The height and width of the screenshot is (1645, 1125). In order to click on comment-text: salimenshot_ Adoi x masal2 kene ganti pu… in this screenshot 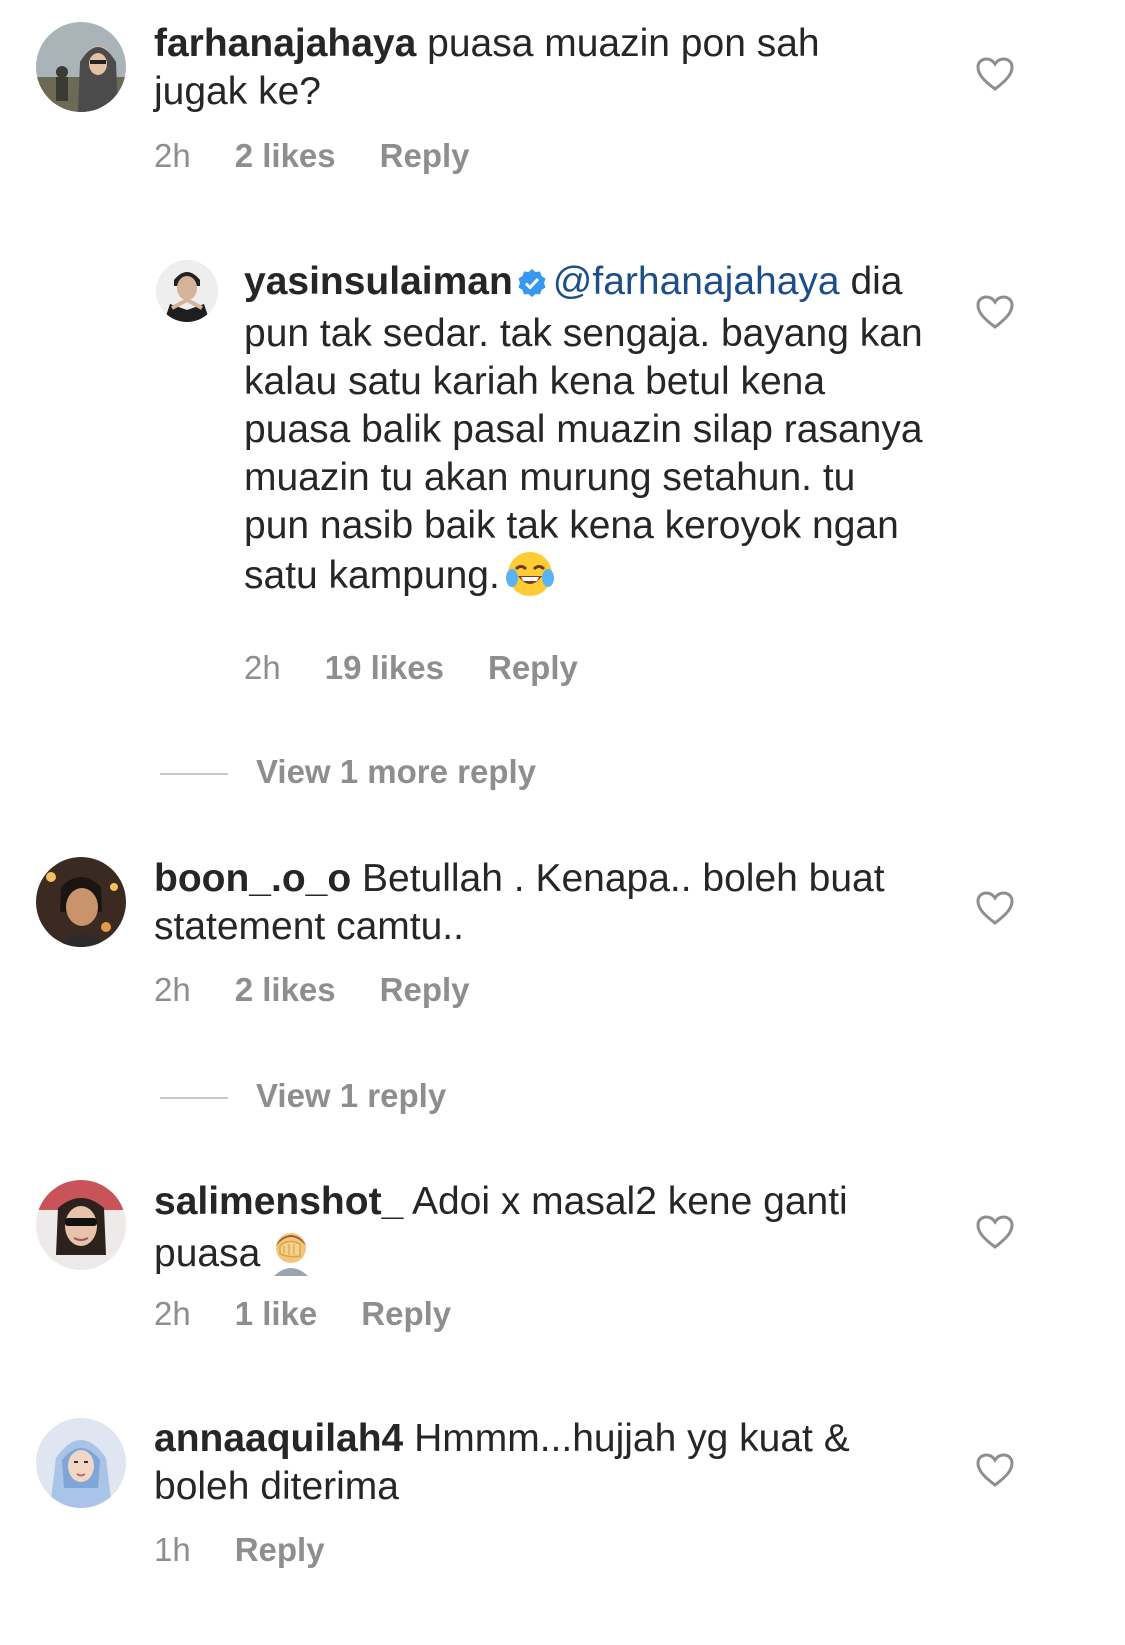, I will do `click(534, 1233)`.